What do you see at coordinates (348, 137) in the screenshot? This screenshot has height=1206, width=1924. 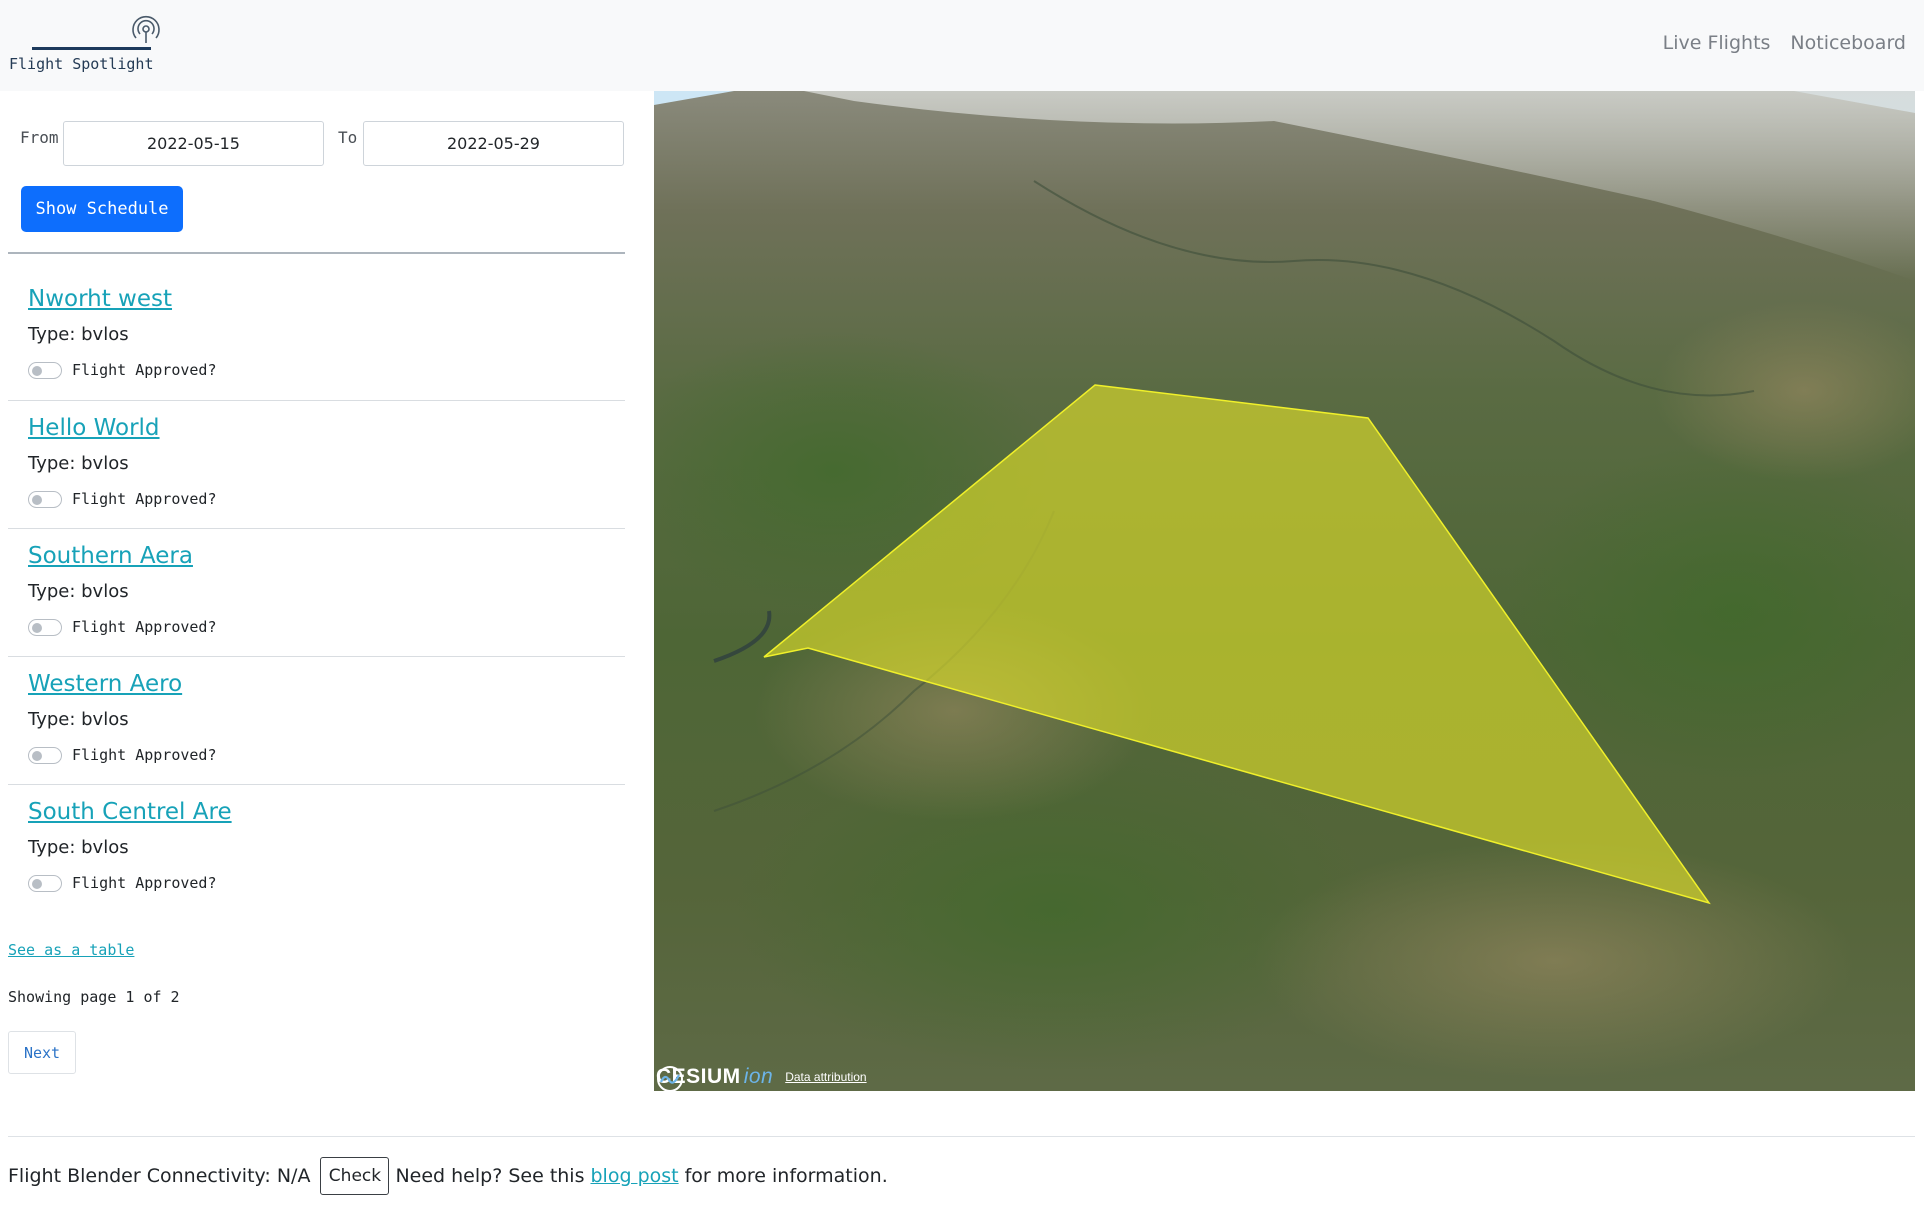 I see `to-label: To` at bounding box center [348, 137].